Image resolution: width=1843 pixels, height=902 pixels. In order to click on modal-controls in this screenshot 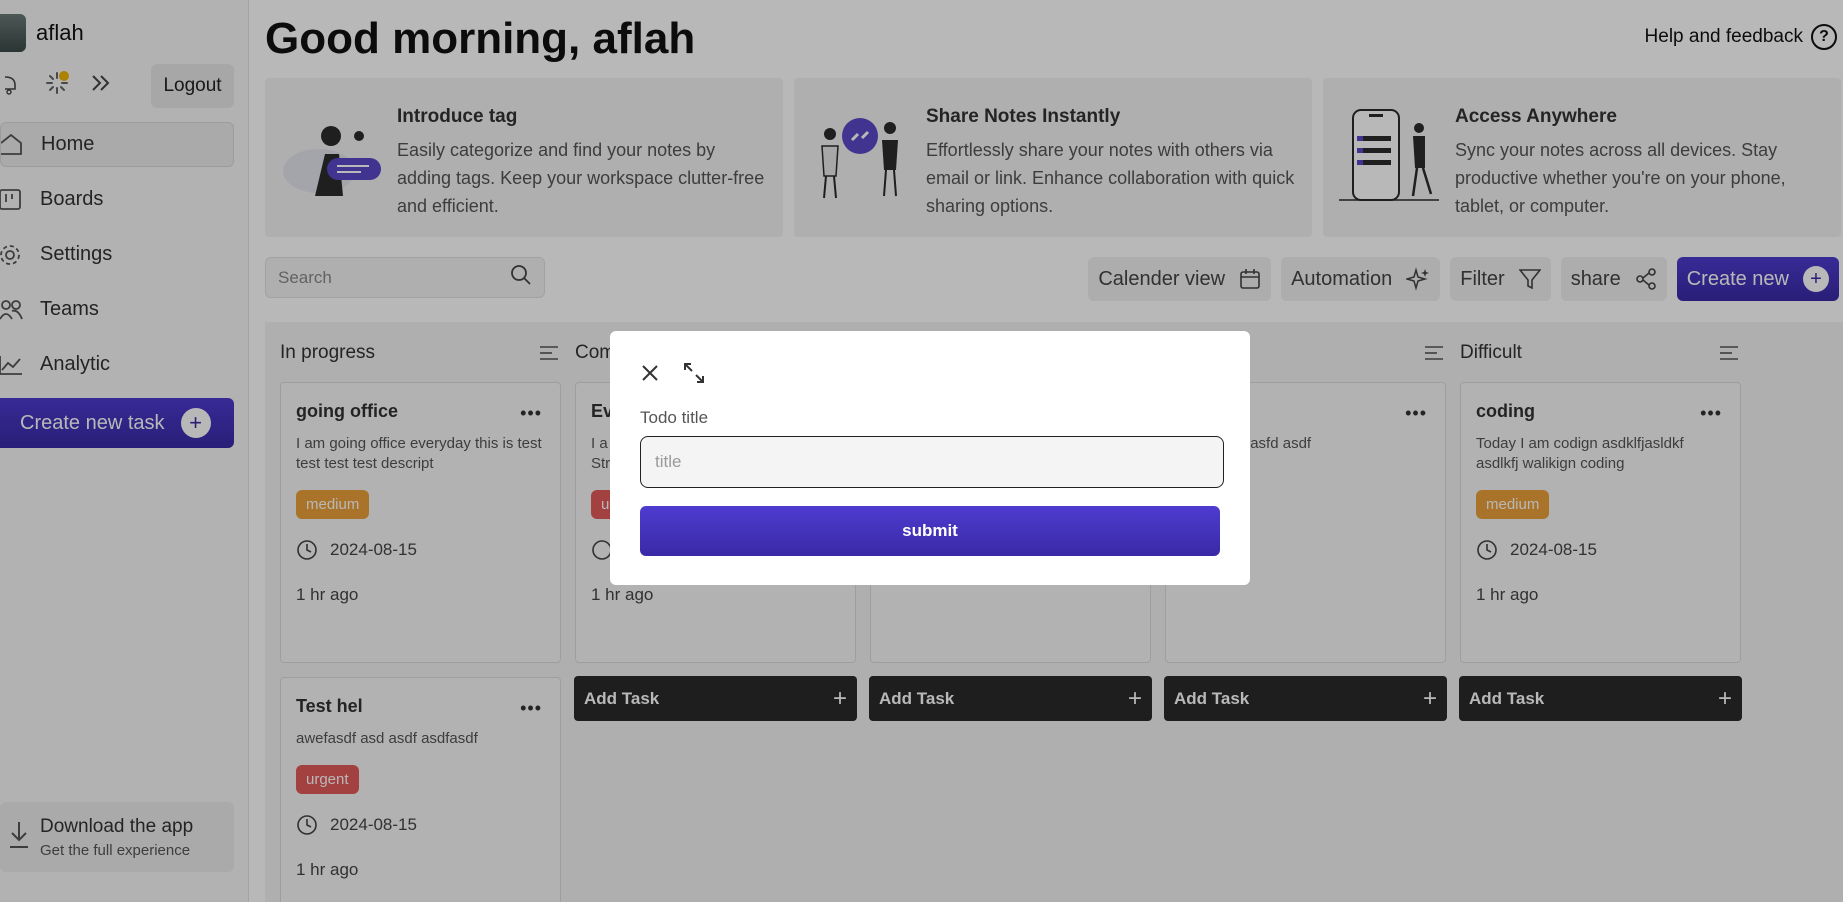, I will do `click(930, 375)`.